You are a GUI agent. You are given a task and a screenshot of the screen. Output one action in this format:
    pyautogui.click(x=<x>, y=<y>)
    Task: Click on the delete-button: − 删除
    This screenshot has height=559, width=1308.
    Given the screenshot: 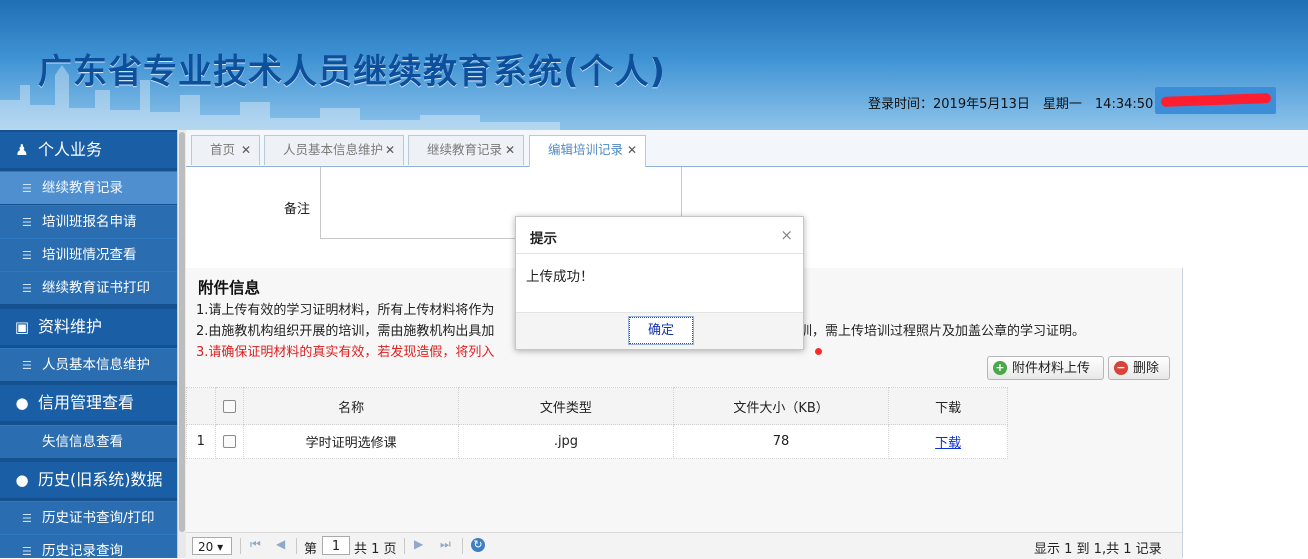 What is the action you would take?
    pyautogui.click(x=1139, y=368)
    